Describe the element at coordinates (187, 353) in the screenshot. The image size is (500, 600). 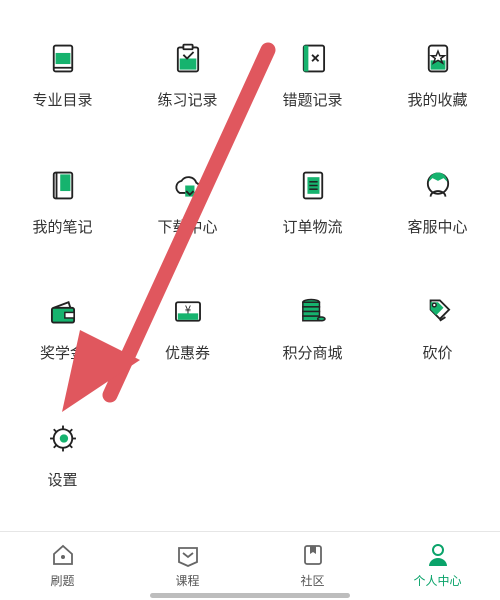
I see `menu-item-label: 优惠券` at that location.